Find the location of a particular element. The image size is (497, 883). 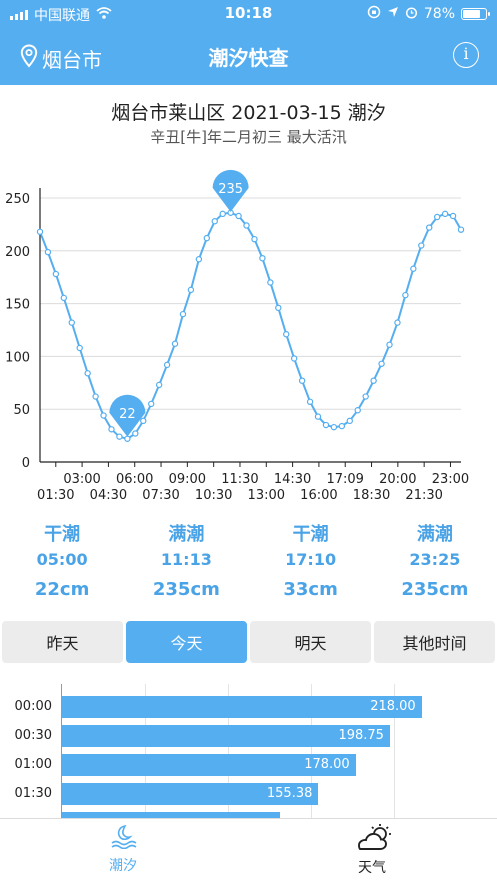

x-tick-label: 06:00 is located at coordinates (134, 479).